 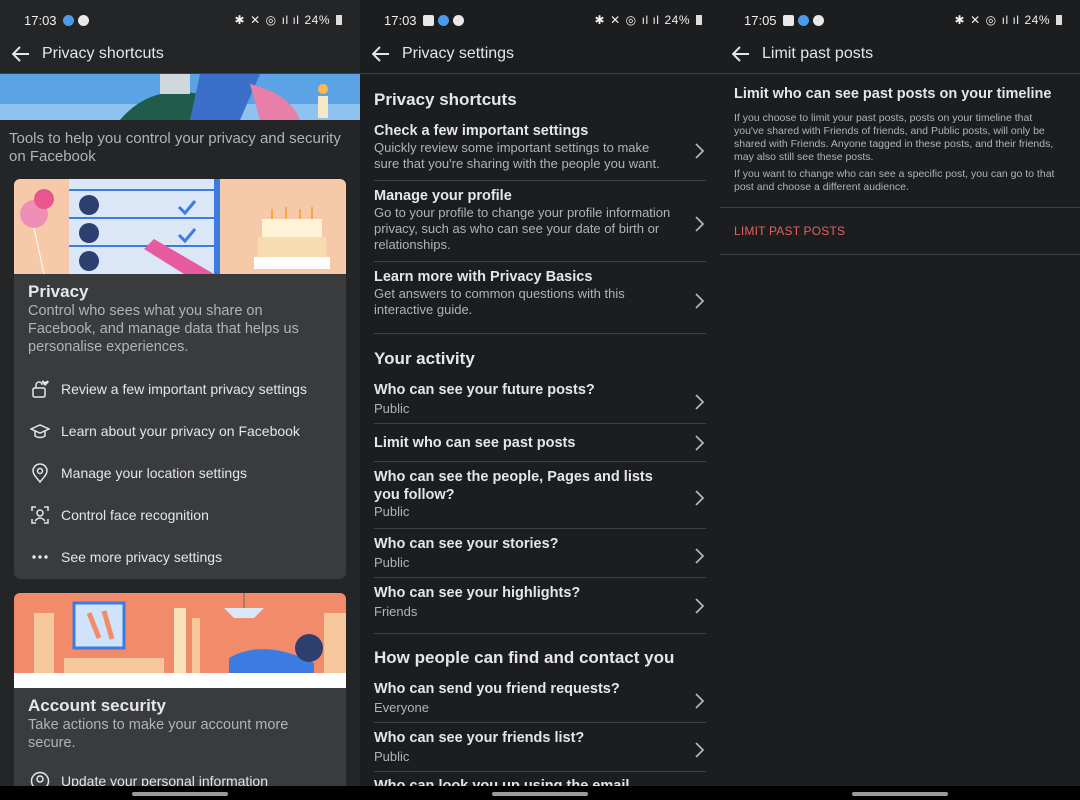 I want to click on more-dots-icon, so click(x=40, y=557).